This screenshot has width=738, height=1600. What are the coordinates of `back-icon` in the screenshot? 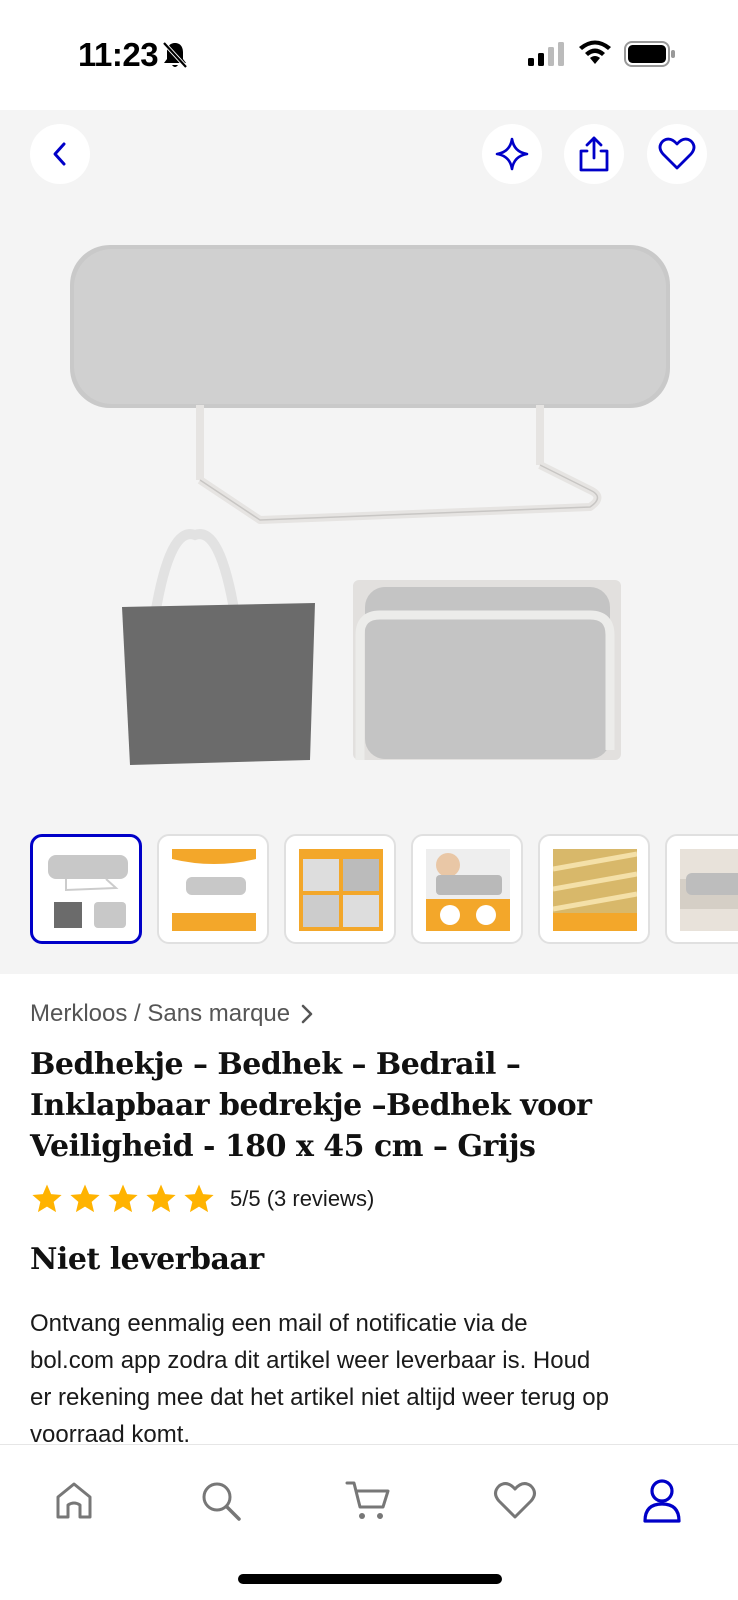 It's located at (59, 154).